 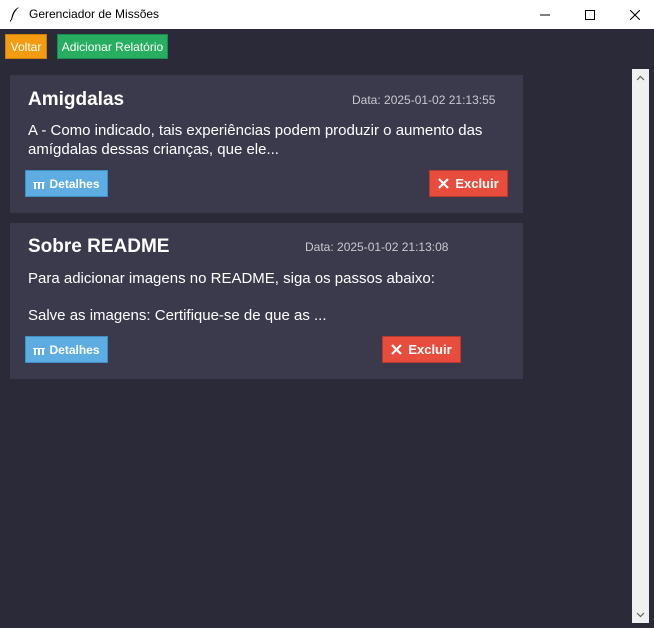 I want to click on add-report-button: Adicionar Relatório, so click(x=112, y=46).